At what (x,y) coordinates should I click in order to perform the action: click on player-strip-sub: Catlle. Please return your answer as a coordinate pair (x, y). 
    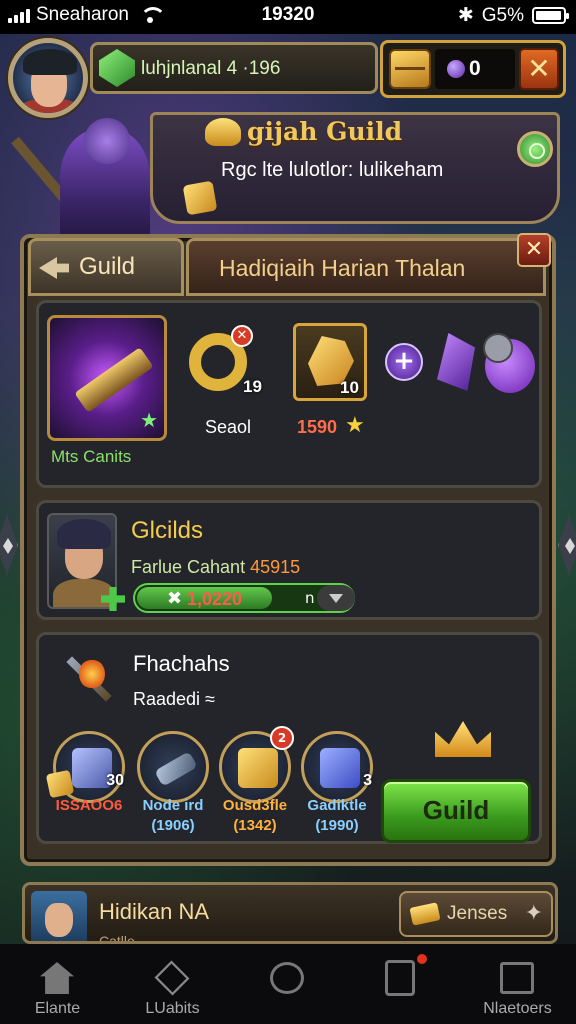
    Looking at the image, I should click on (117, 938).